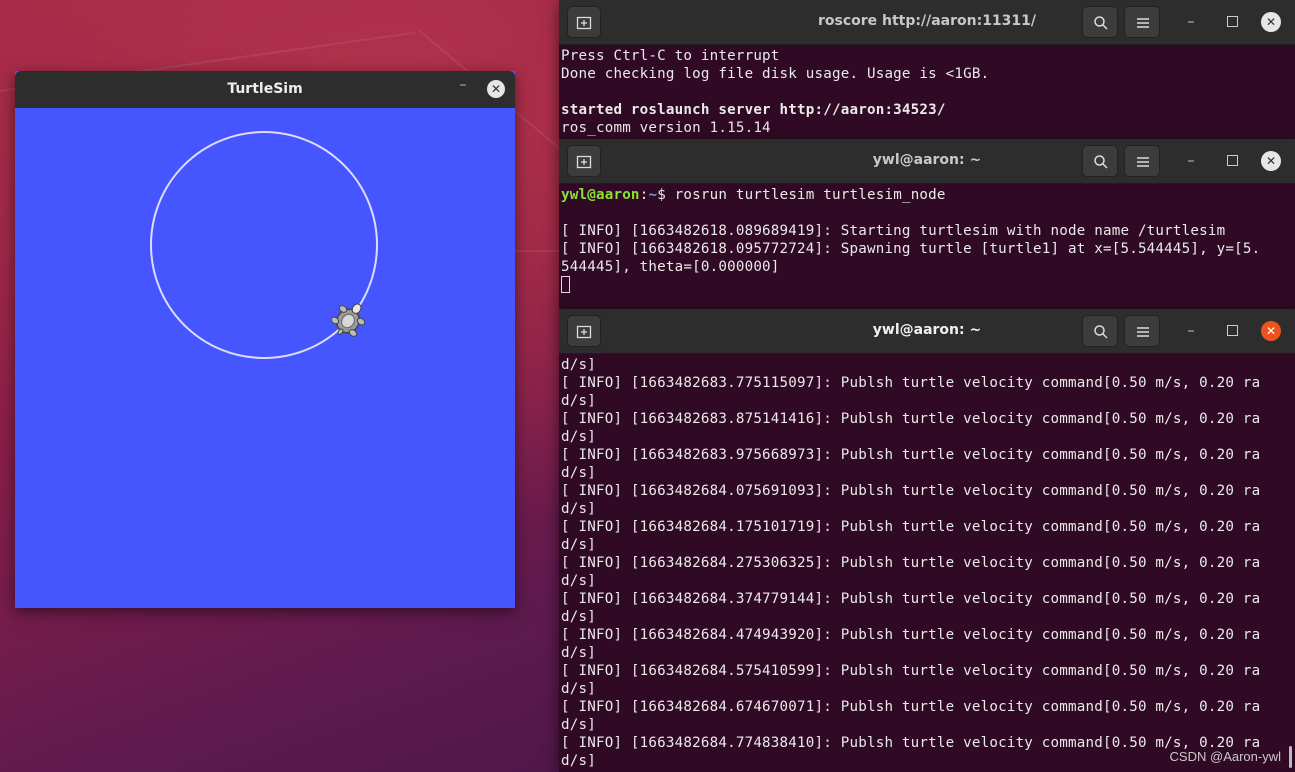 The height and width of the screenshot is (772, 1295). Describe the element at coordinates (1290, 757) in the screenshot. I see `scrollbar` at that location.